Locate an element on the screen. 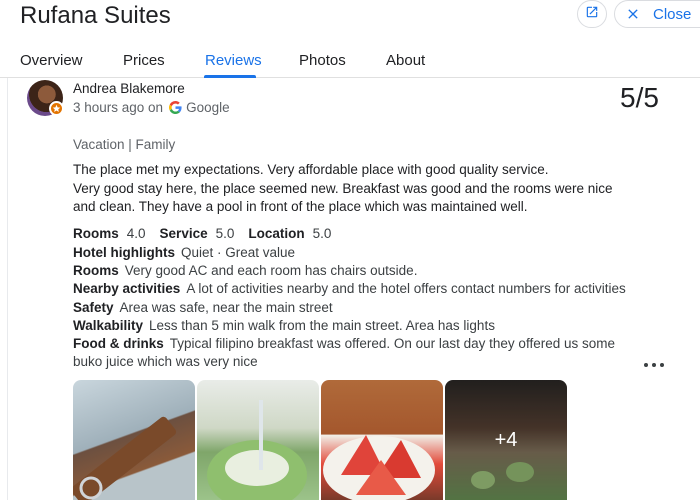 The width and height of the screenshot is (700, 500). close-label: Close is located at coordinates (672, 14).